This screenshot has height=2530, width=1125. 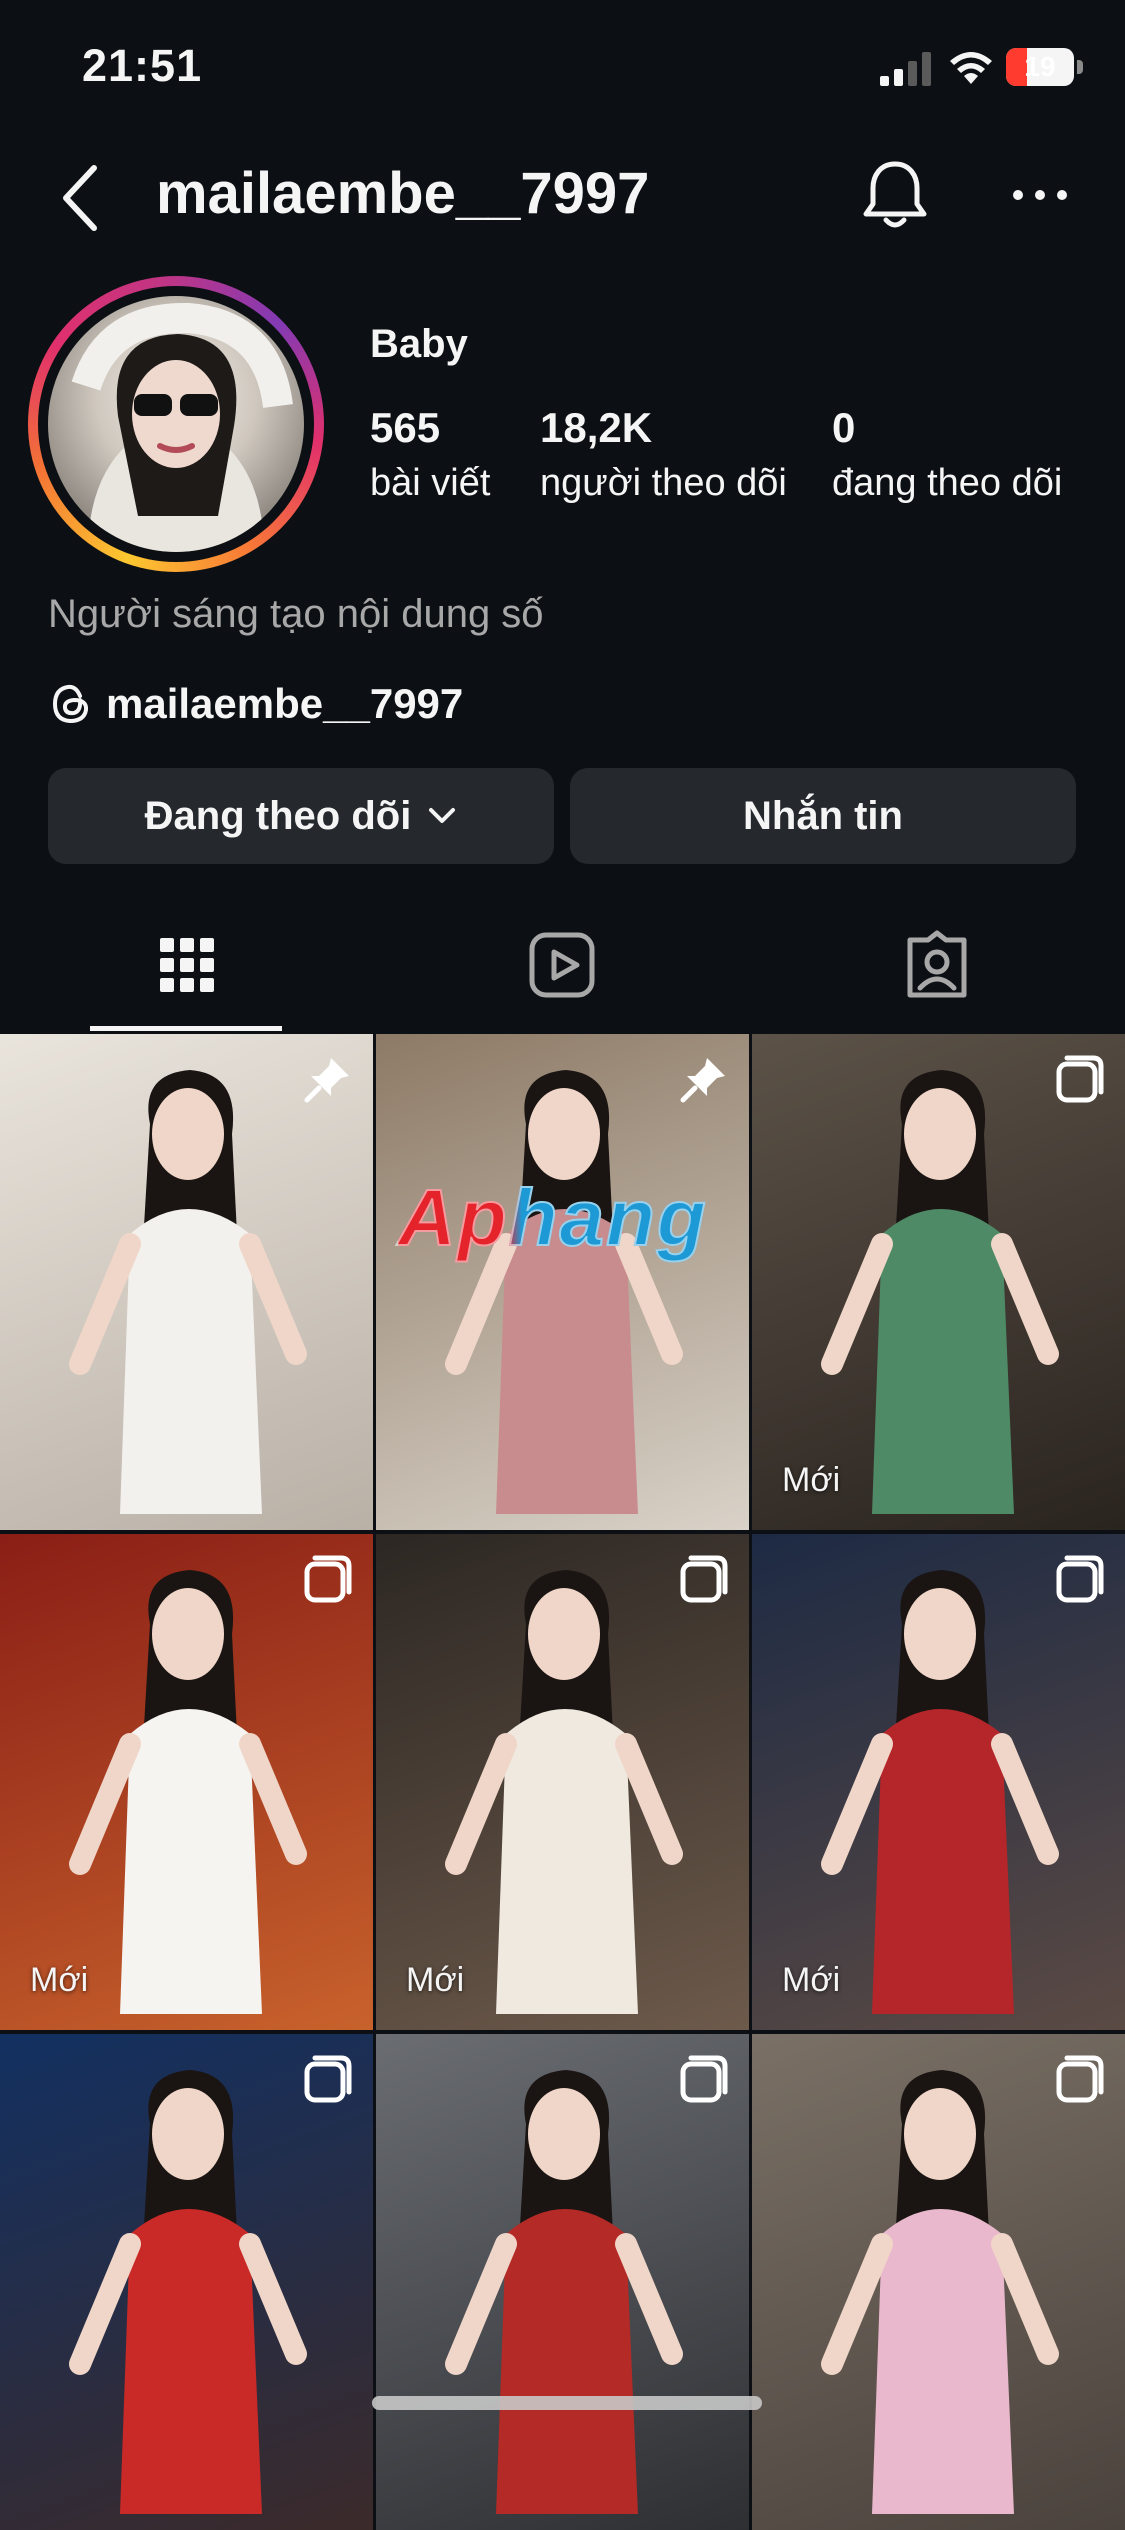 I want to click on grid-icon, so click(x=187, y=965).